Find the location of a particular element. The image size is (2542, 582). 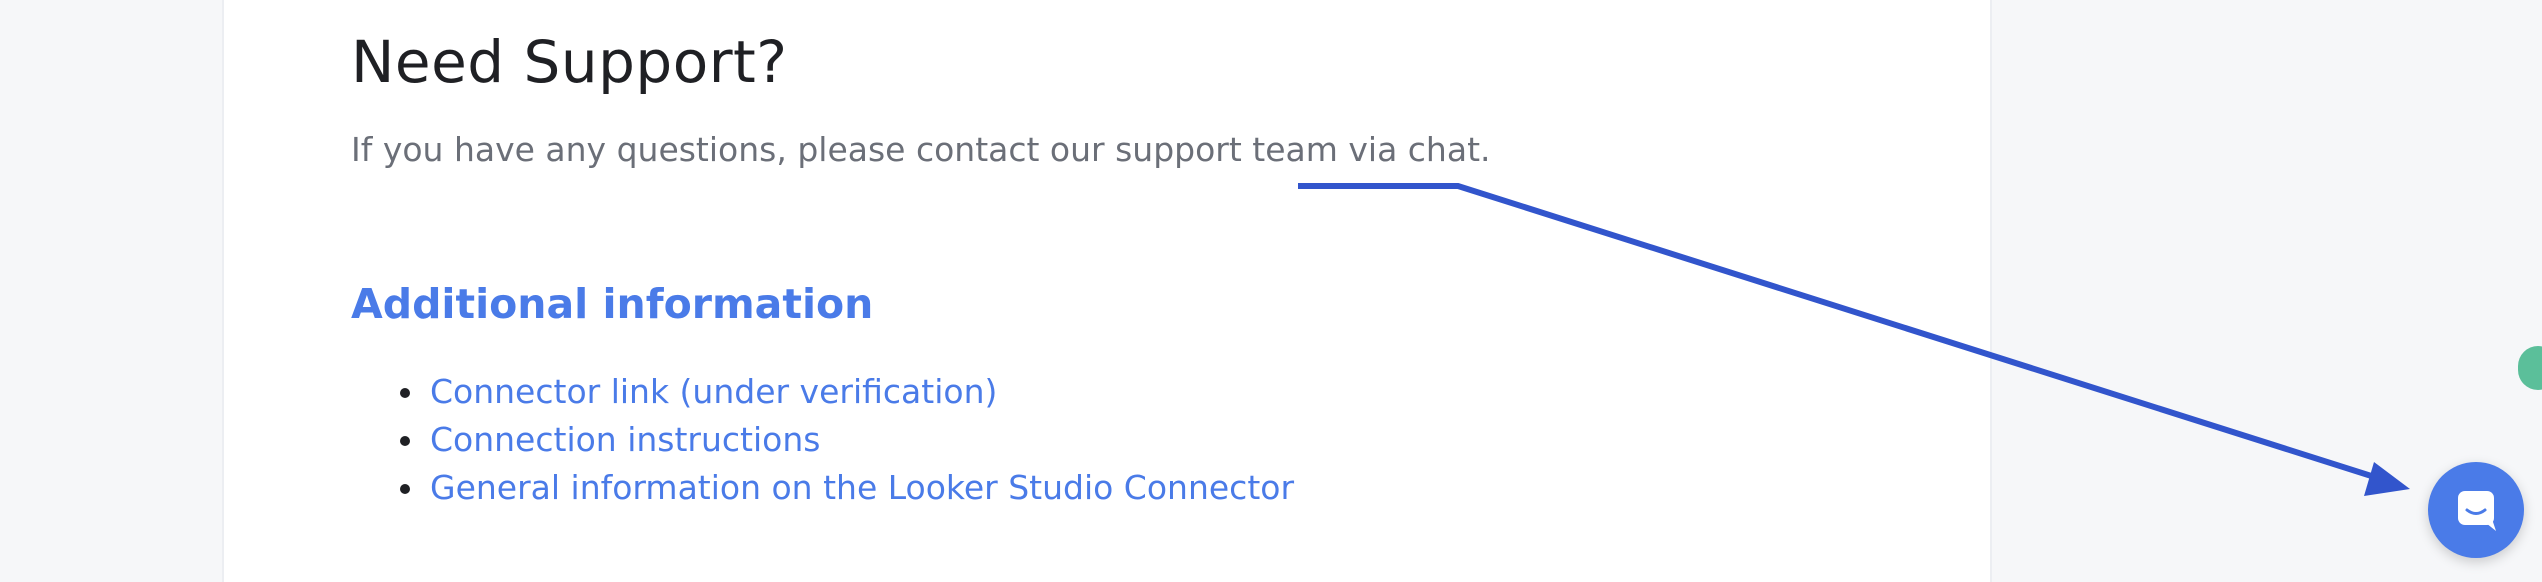

side-widget-tab is located at coordinates (2530, 368).